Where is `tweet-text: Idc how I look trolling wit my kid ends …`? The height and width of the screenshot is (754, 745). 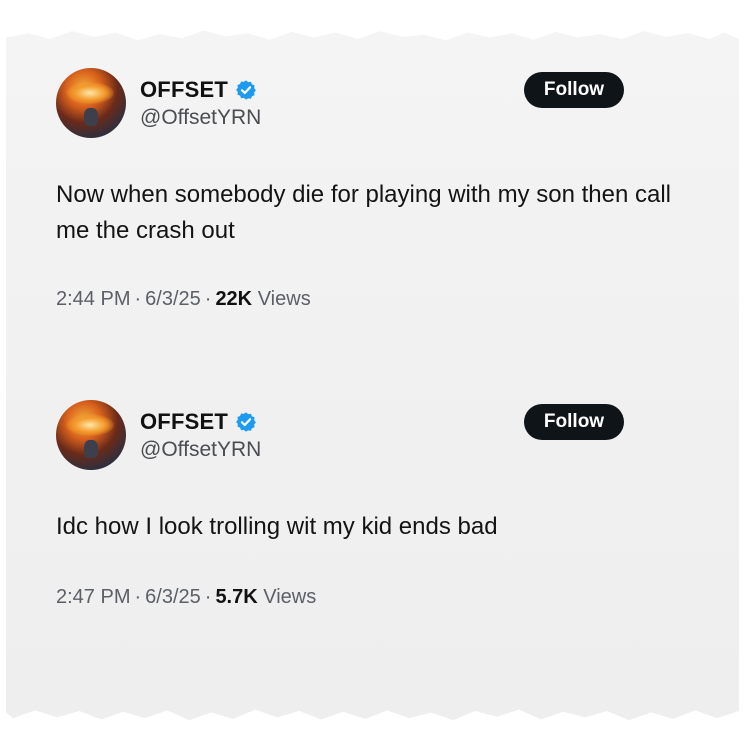
tweet-text: Idc how I look trolling wit my kid ends … is located at coordinates (277, 526).